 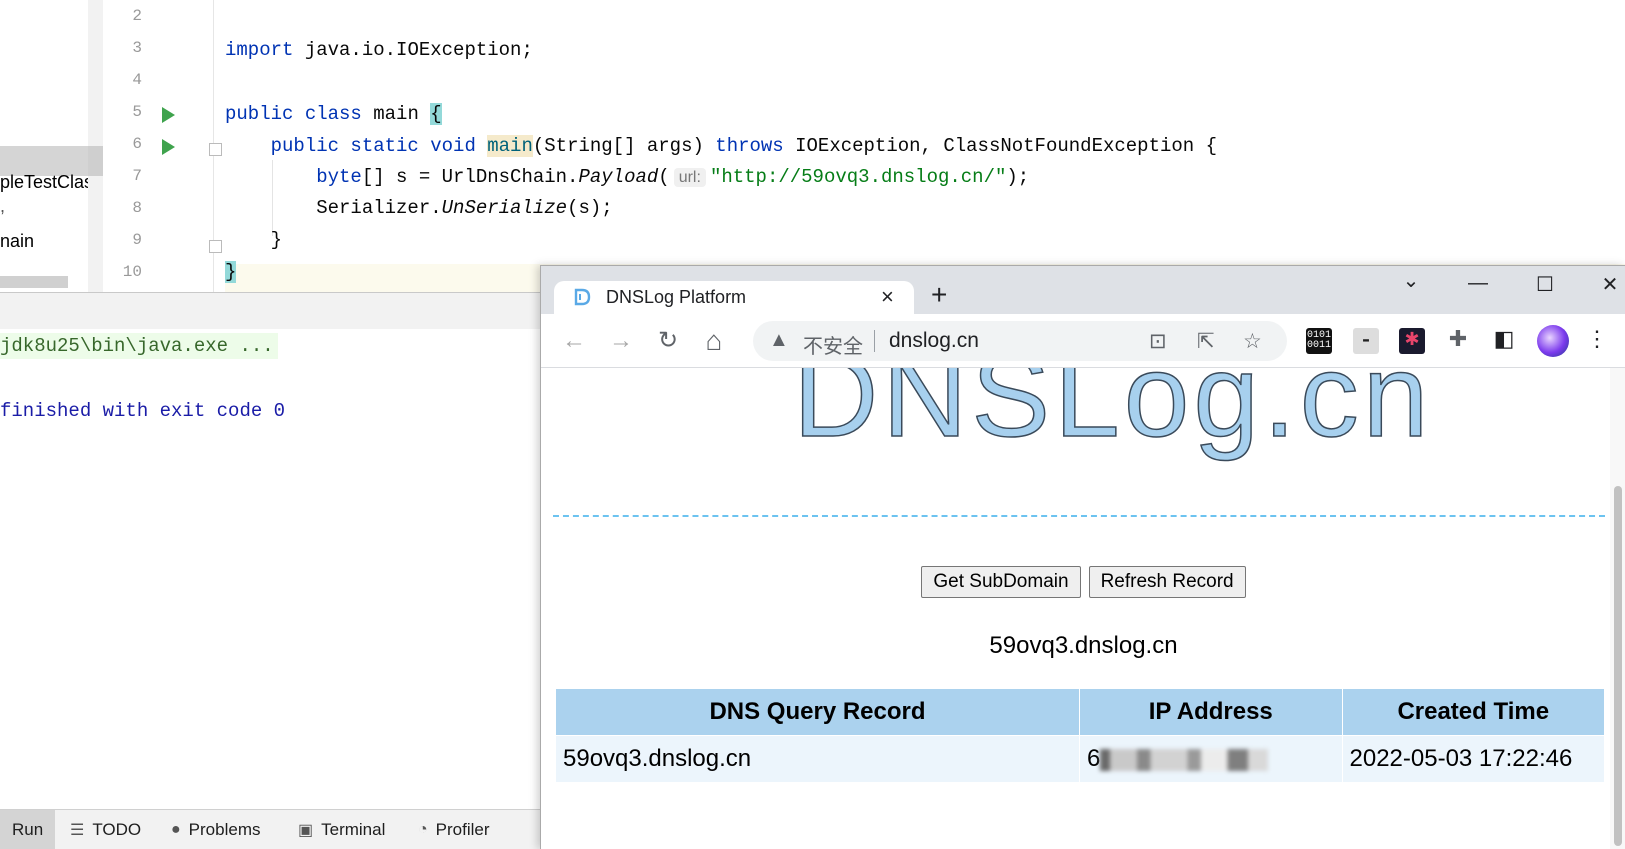 What do you see at coordinates (95, 161) in the screenshot?
I see `project-scroll-thumb` at bounding box center [95, 161].